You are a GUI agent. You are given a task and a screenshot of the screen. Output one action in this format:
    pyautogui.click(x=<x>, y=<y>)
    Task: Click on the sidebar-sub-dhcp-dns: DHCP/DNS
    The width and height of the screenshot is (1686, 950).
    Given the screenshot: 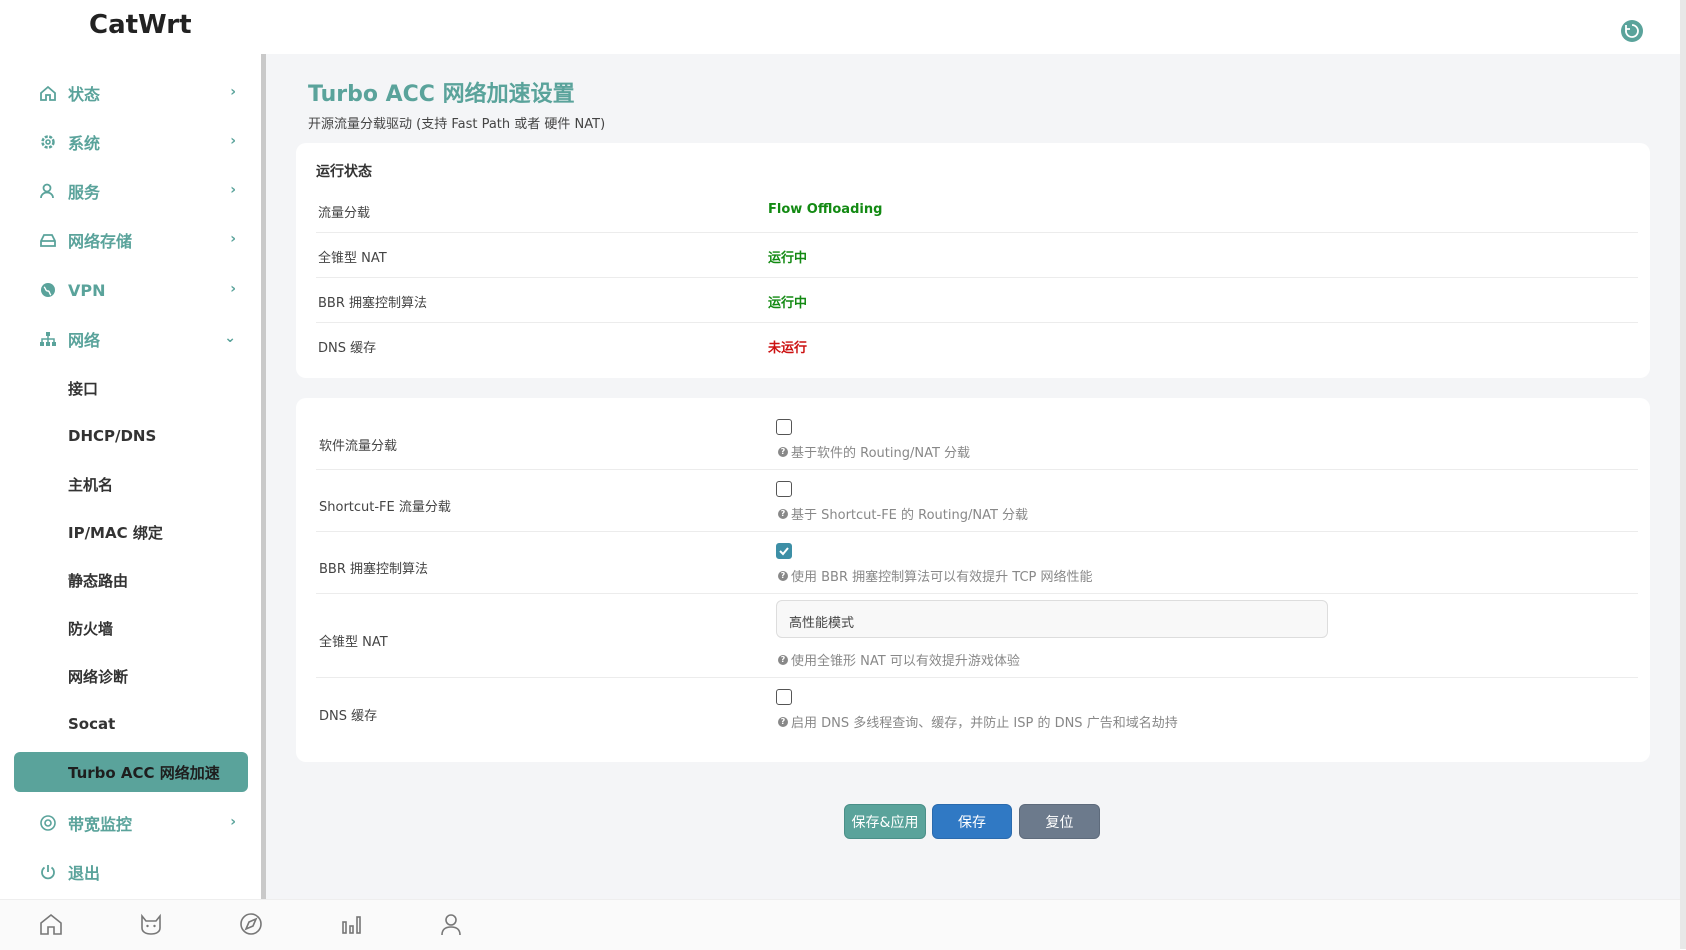 What is the action you would take?
    pyautogui.click(x=112, y=436)
    